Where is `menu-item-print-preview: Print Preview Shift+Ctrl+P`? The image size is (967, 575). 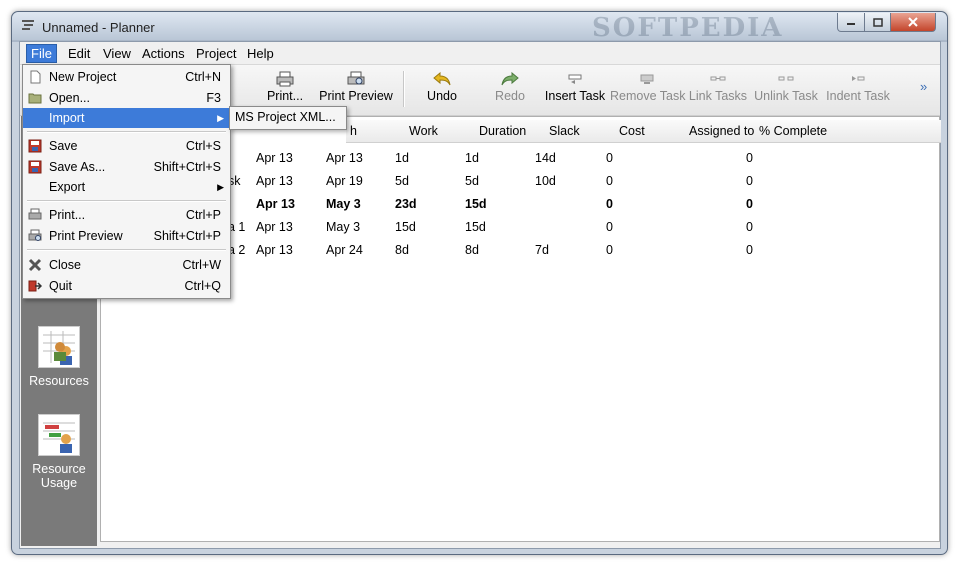 menu-item-print-preview: Print Preview Shift+Ctrl+P is located at coordinates (126, 236).